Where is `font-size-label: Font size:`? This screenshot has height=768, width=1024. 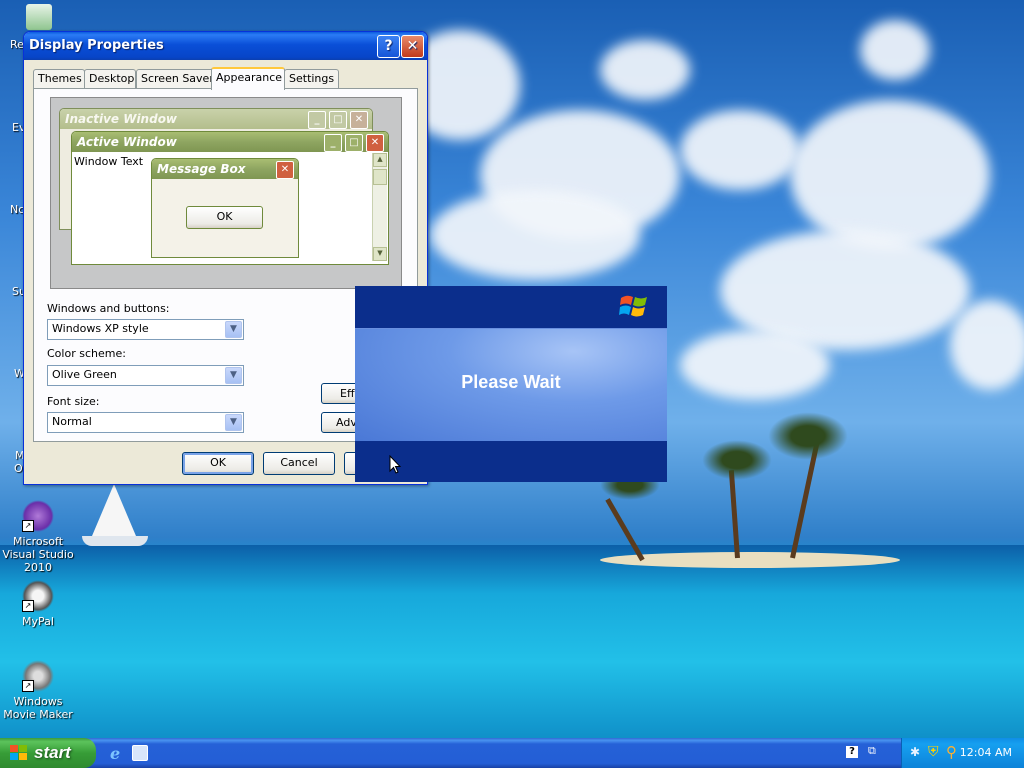 font-size-label: Font size: is located at coordinates (73, 401).